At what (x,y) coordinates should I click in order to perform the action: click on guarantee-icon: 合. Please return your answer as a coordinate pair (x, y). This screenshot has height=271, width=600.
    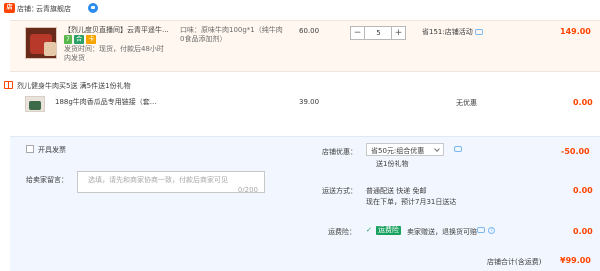
    Looking at the image, I should click on (79, 39).